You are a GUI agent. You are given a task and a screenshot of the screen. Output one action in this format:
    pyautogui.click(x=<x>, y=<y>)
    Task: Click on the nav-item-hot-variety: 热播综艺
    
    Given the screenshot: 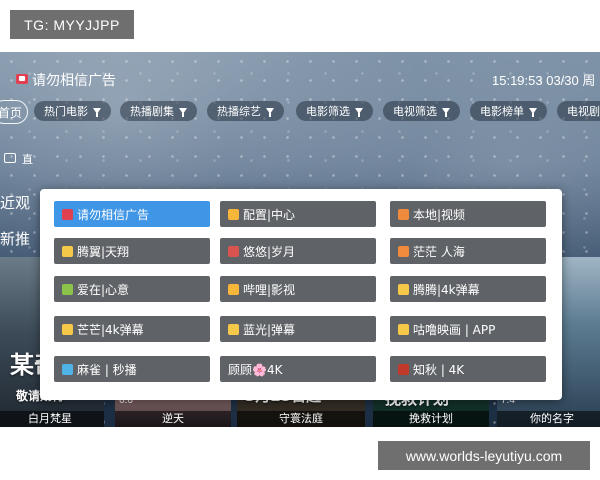 What is the action you would take?
    pyautogui.click(x=245, y=111)
    